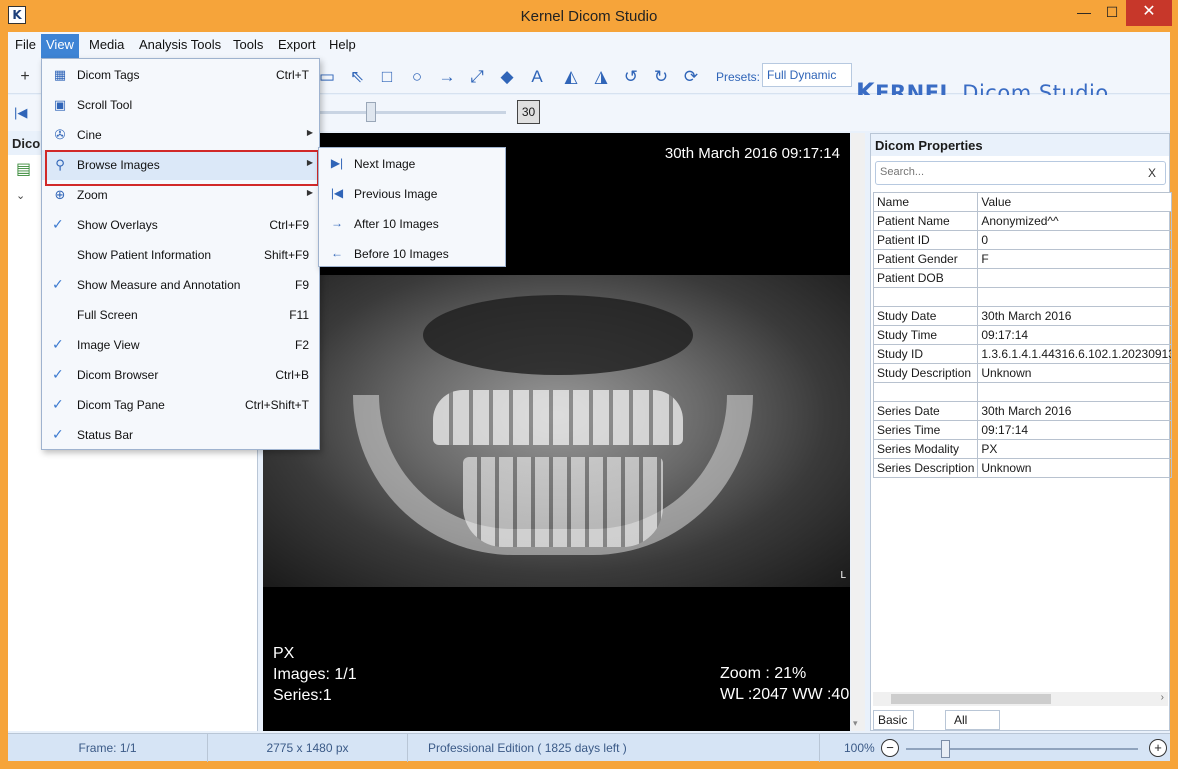 This screenshot has width=1178, height=769. Describe the element at coordinates (60, 194) in the screenshot. I see `zoom-icon: ⊕` at that location.